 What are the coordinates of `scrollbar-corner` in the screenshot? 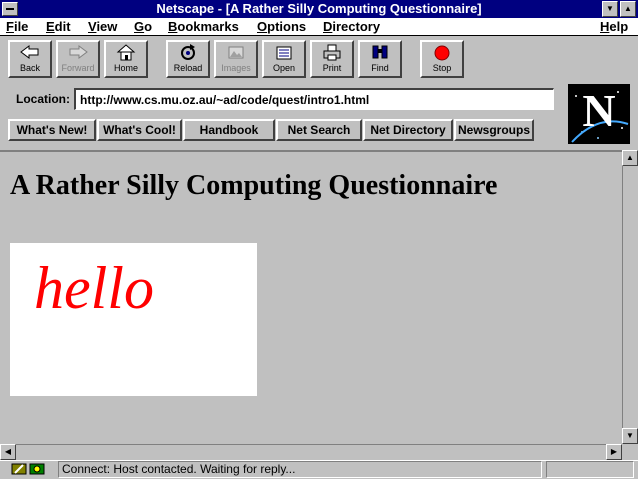 It's located at (630, 452).